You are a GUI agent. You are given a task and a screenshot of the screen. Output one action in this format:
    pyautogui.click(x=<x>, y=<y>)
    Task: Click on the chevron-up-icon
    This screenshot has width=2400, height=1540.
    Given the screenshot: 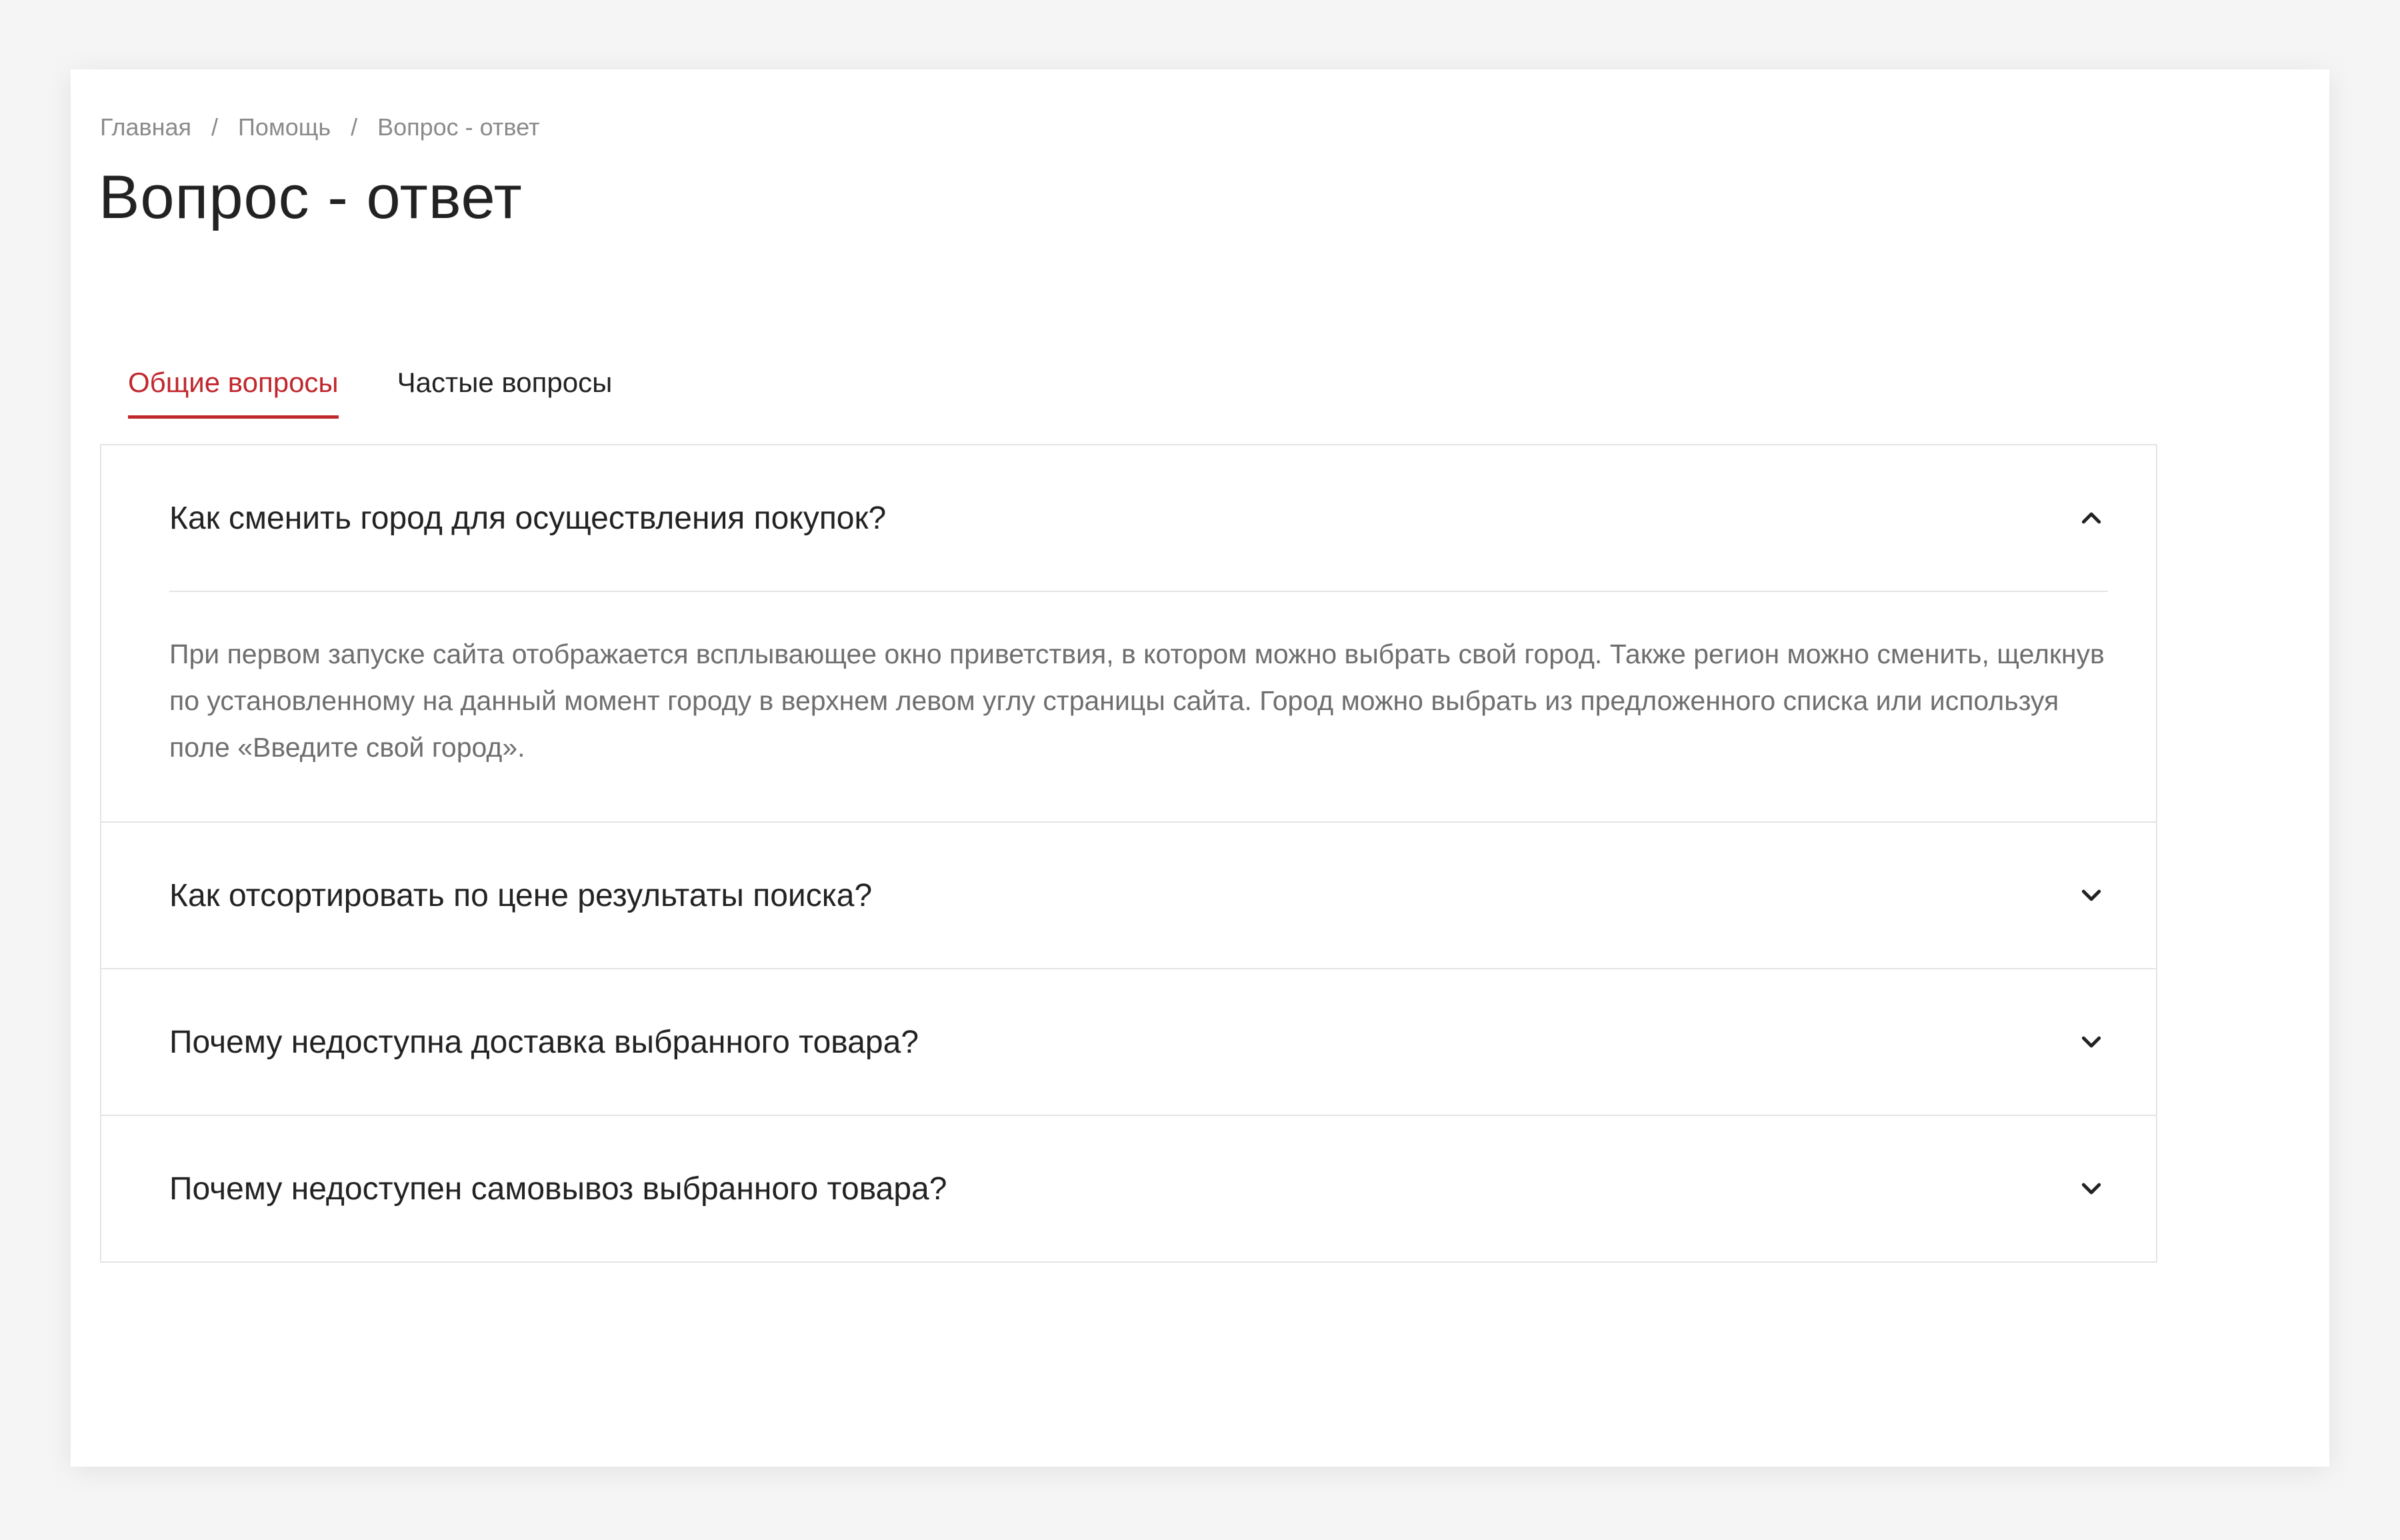 What is the action you would take?
    pyautogui.click(x=2091, y=518)
    